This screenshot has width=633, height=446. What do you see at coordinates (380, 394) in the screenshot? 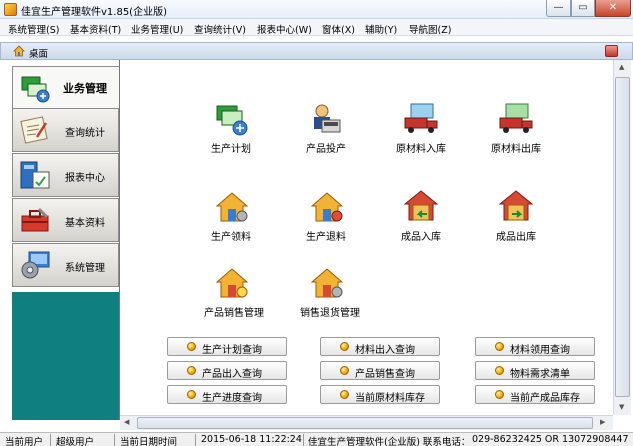
I see `raw-material-stock-button: 当前原材料库存` at bounding box center [380, 394].